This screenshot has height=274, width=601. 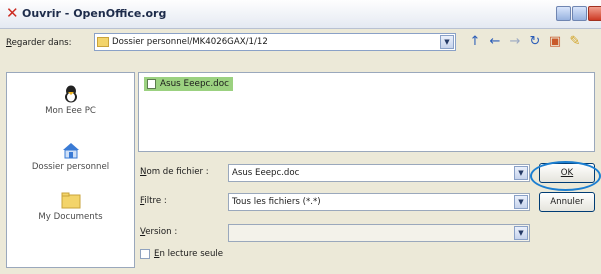 What do you see at coordinates (495, 42) in the screenshot?
I see `back-arrow-icon: ←` at bounding box center [495, 42].